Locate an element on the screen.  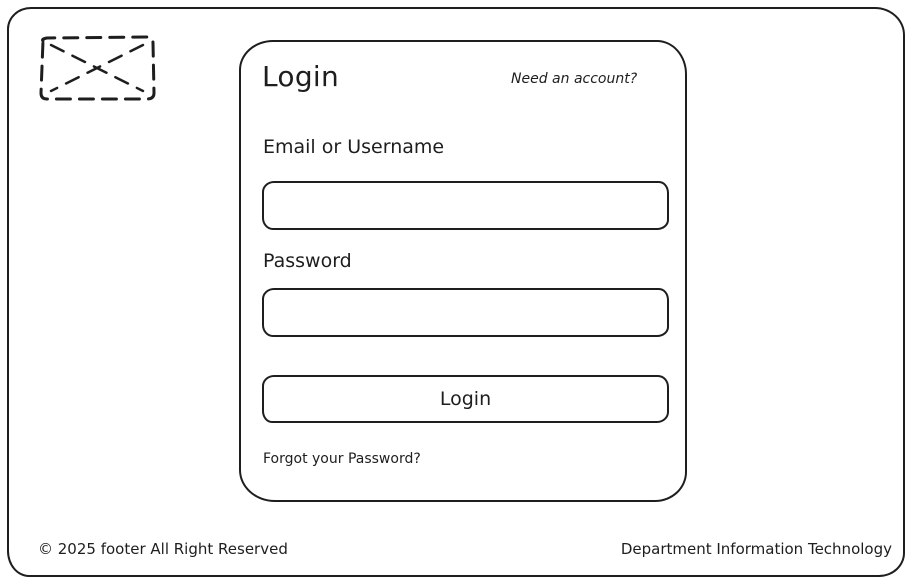
logo-placeholder is located at coordinates (97, 68).